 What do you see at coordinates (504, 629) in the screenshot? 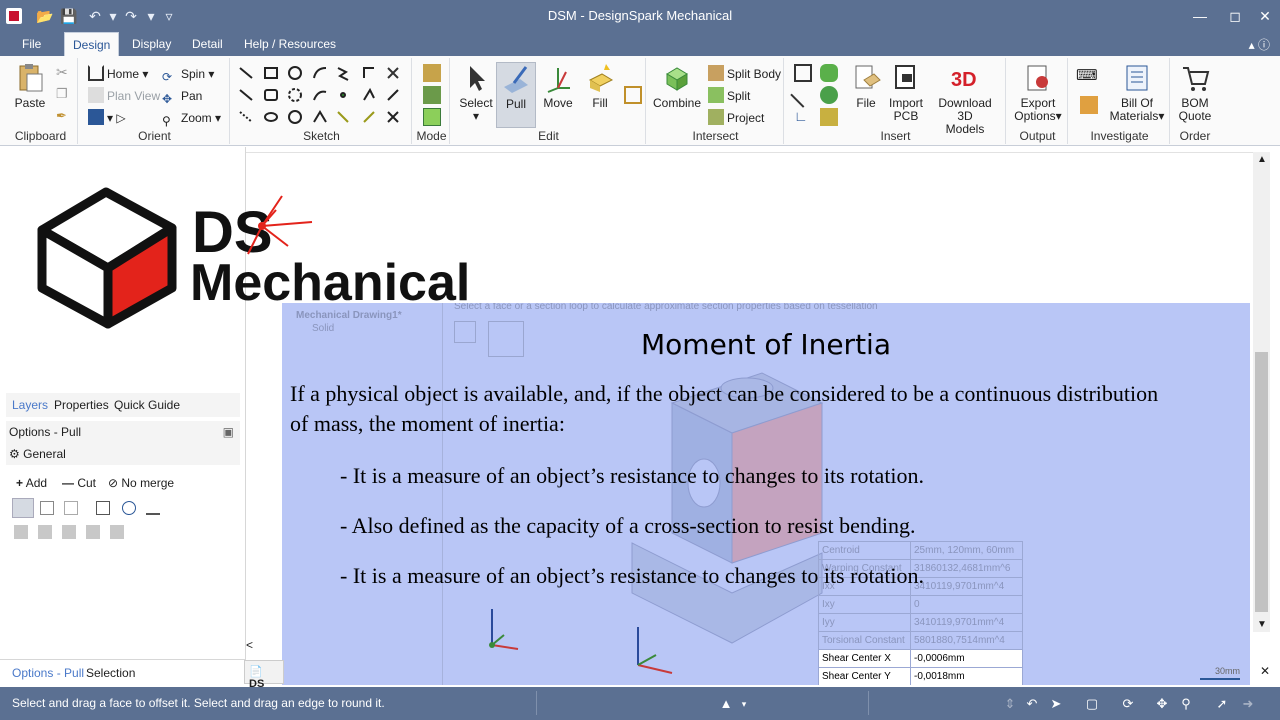
I see `axis-triad-icon` at bounding box center [504, 629].